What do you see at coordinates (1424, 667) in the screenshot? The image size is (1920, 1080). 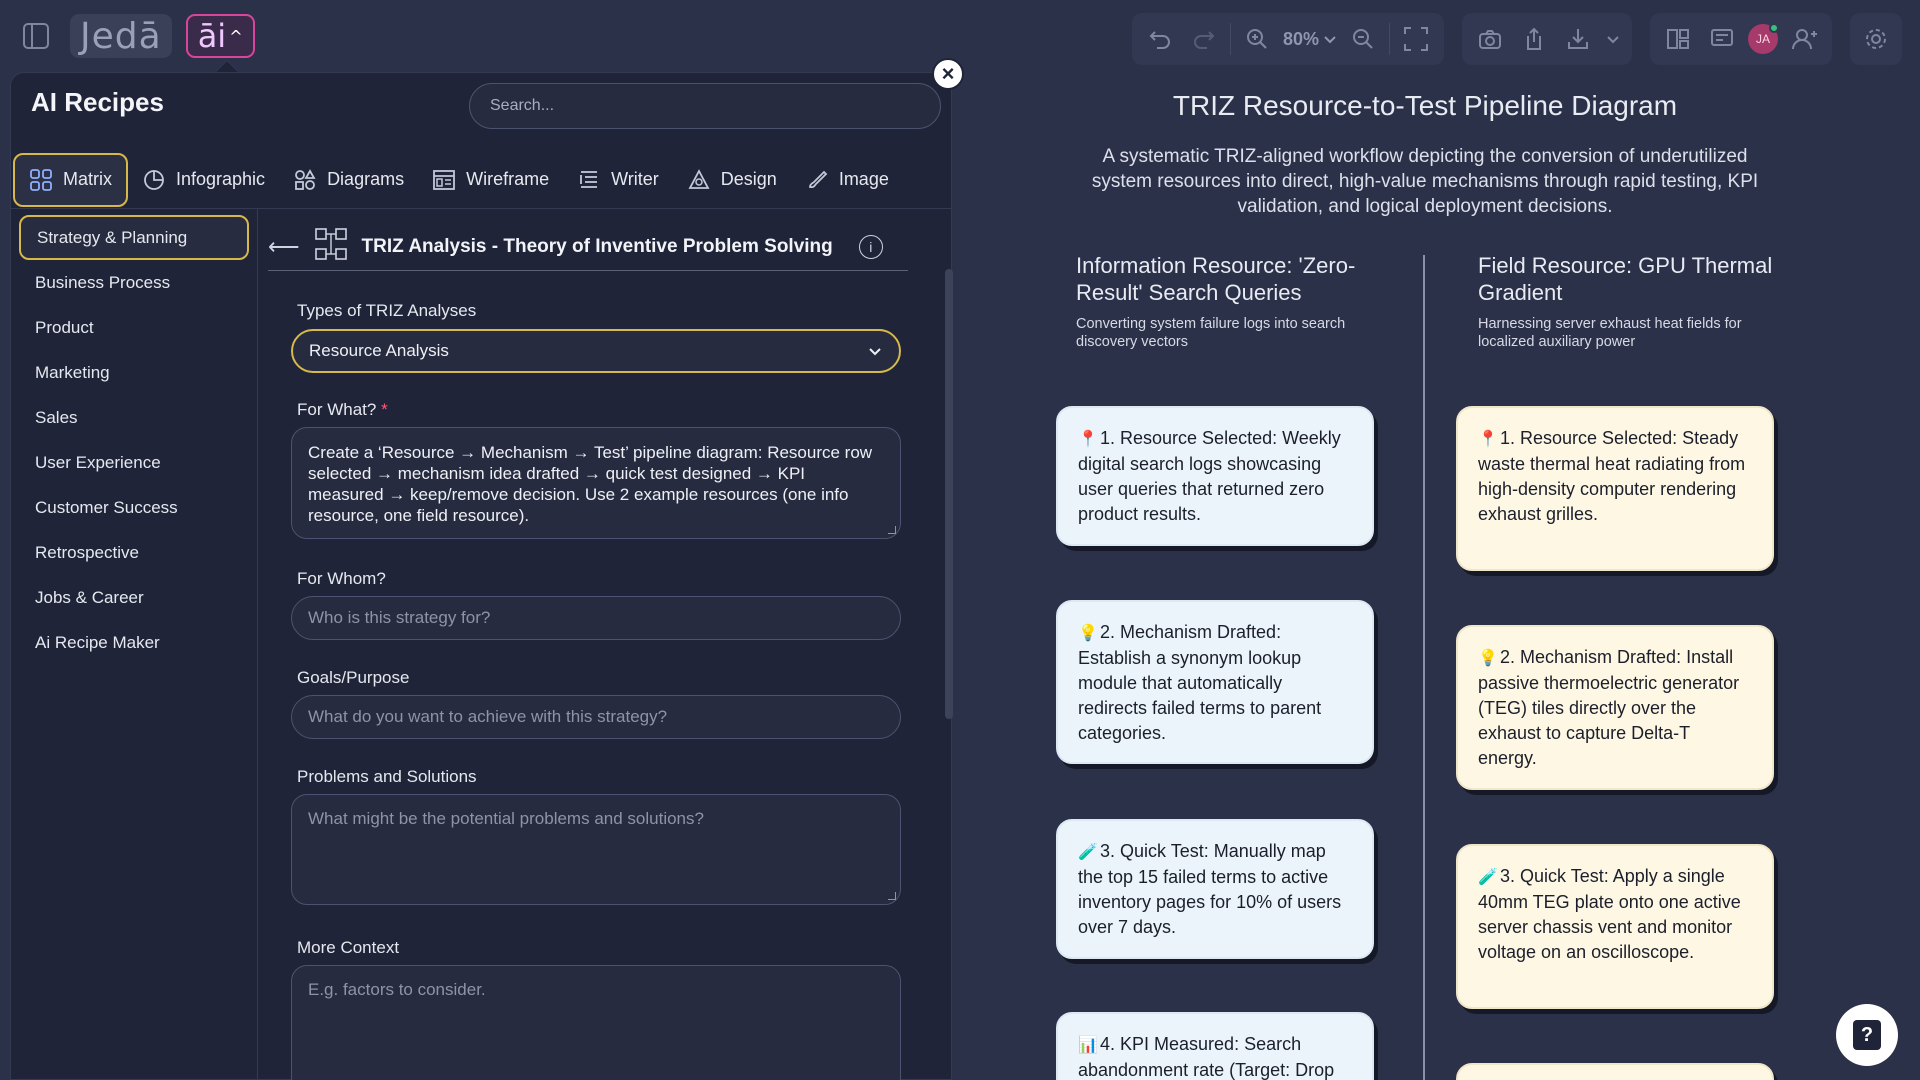 I see `column-divider` at bounding box center [1424, 667].